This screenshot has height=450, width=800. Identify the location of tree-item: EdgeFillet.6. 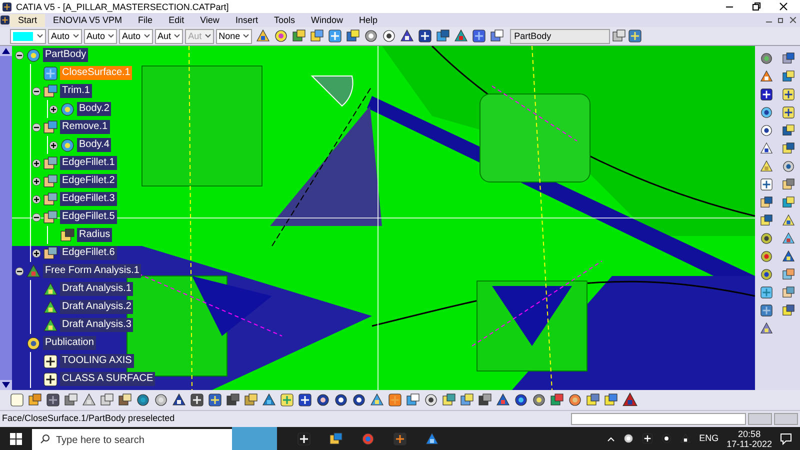
(88, 253).